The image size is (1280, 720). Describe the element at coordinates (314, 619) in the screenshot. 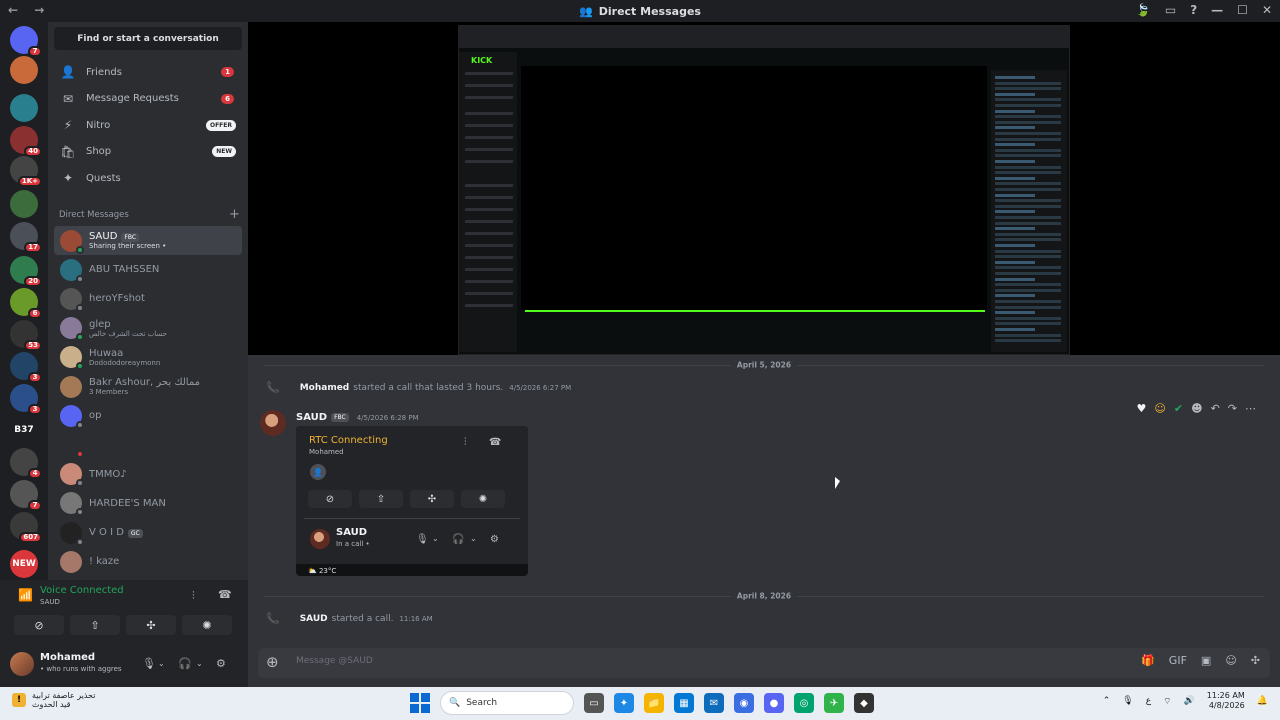

I see `call-author: SAUD` at that location.